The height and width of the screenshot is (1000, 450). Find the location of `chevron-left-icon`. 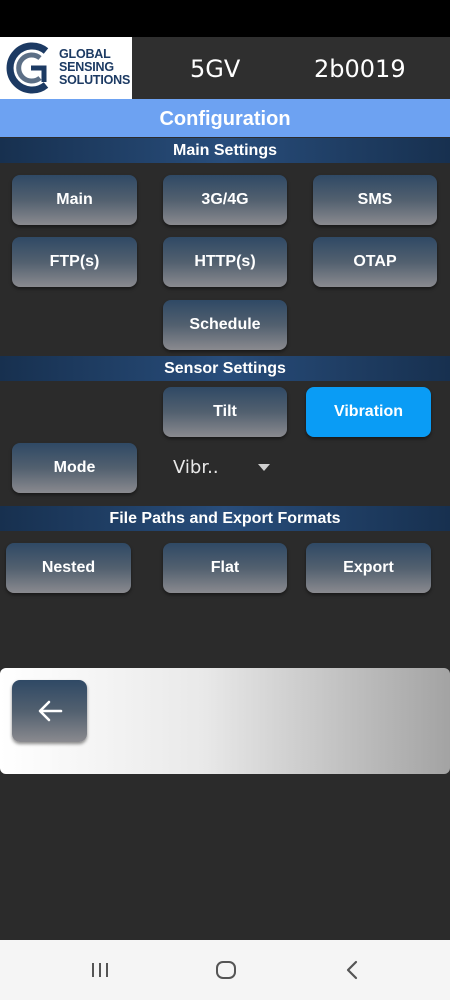

chevron-left-icon is located at coordinates (352, 970).